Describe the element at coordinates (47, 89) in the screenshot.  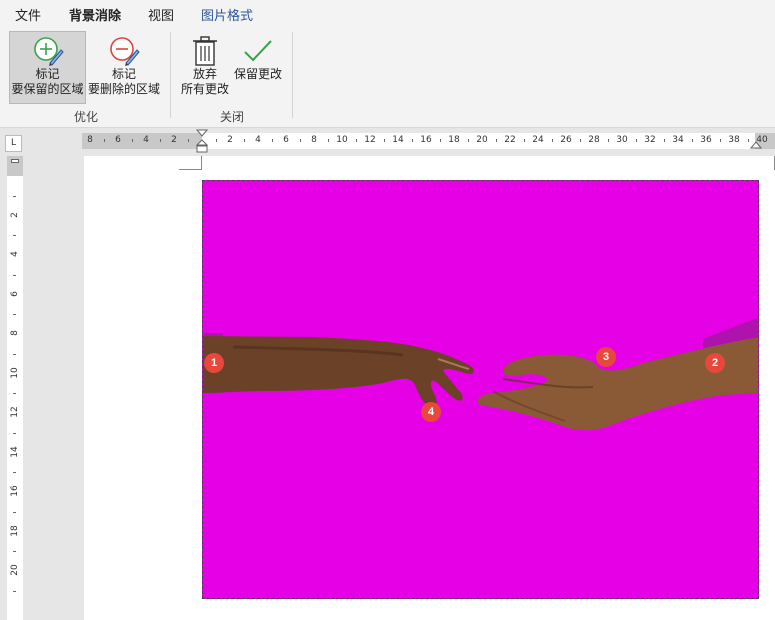
I see `mark-keep-label-line2: 要保留的区域` at that location.